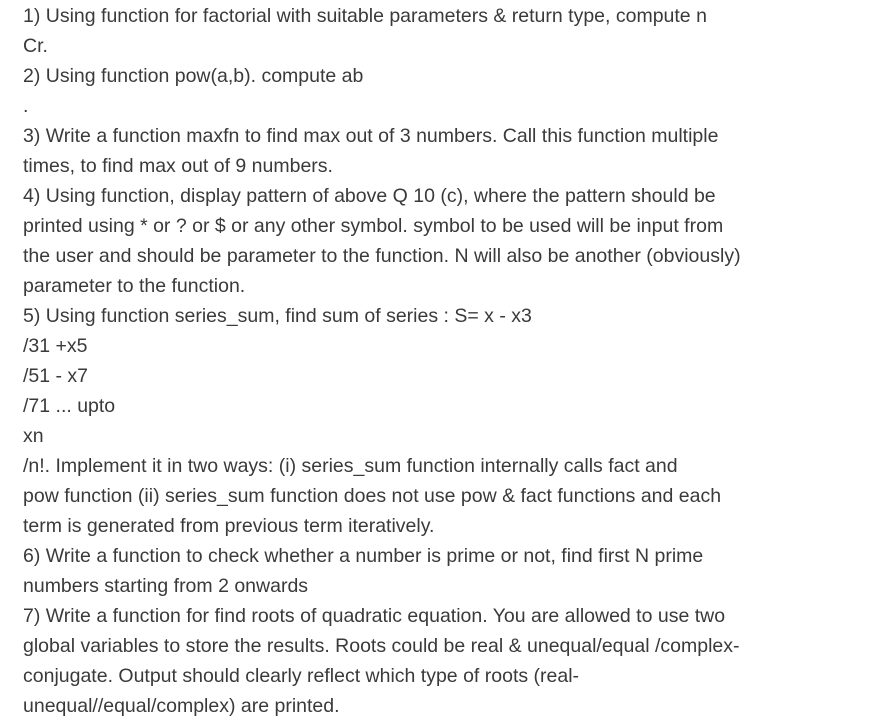 The image size is (894, 724). Describe the element at coordinates (166, 586) in the screenshot. I see `text-line-20: numbers starting from 2 onwards` at that location.